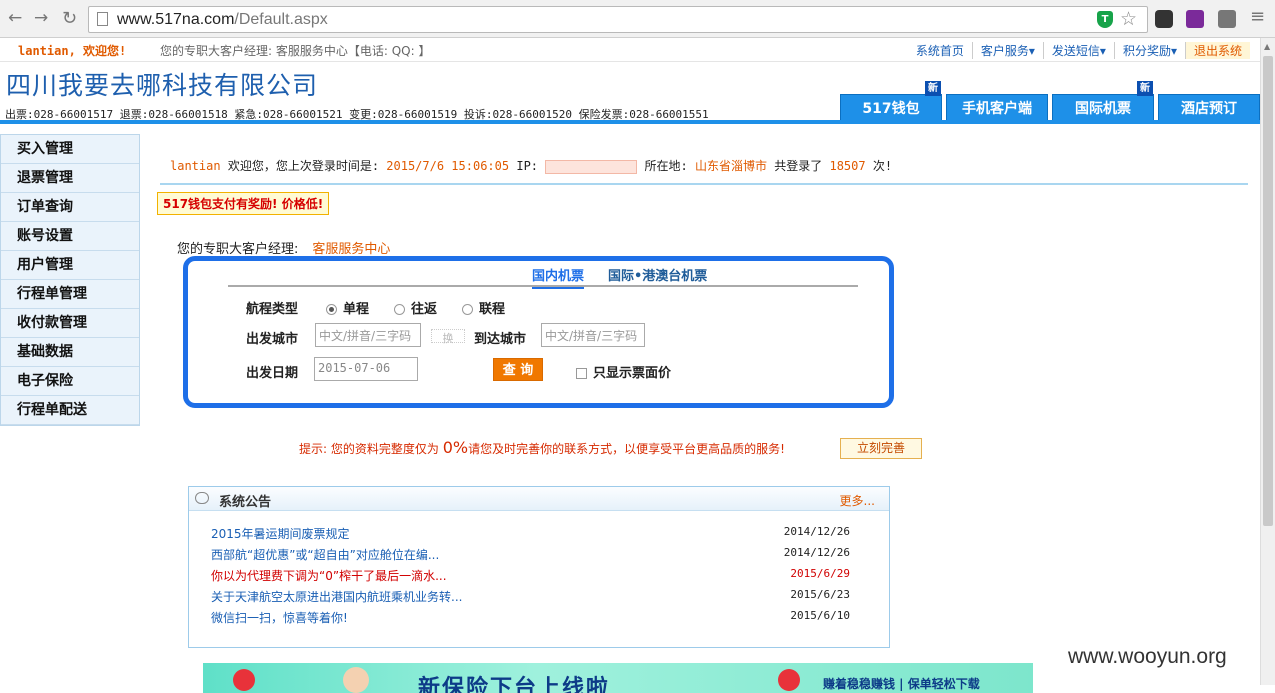  Describe the element at coordinates (356, 680) in the screenshot. I see `character-illustration` at that location.